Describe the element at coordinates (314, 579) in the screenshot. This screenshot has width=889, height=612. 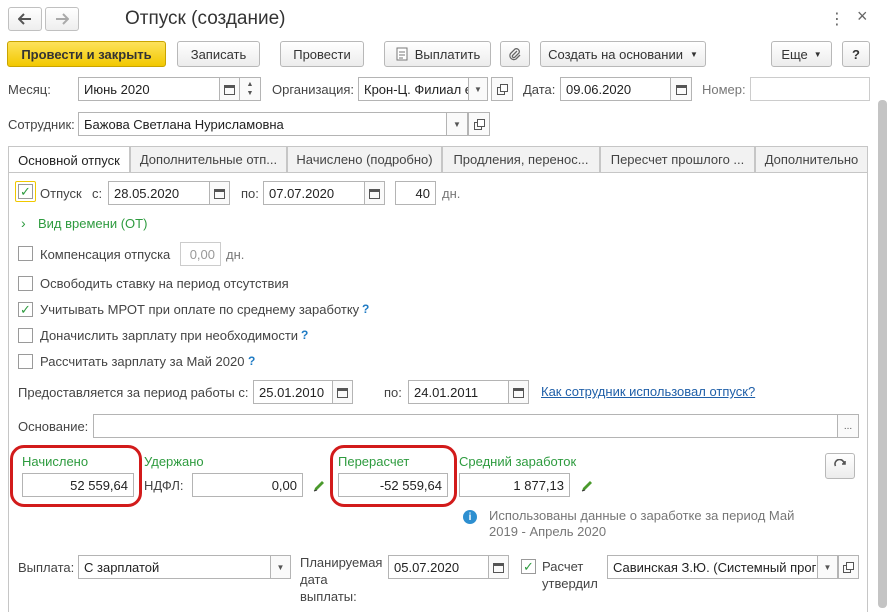
I see `planned-date-label-2: дата` at that location.